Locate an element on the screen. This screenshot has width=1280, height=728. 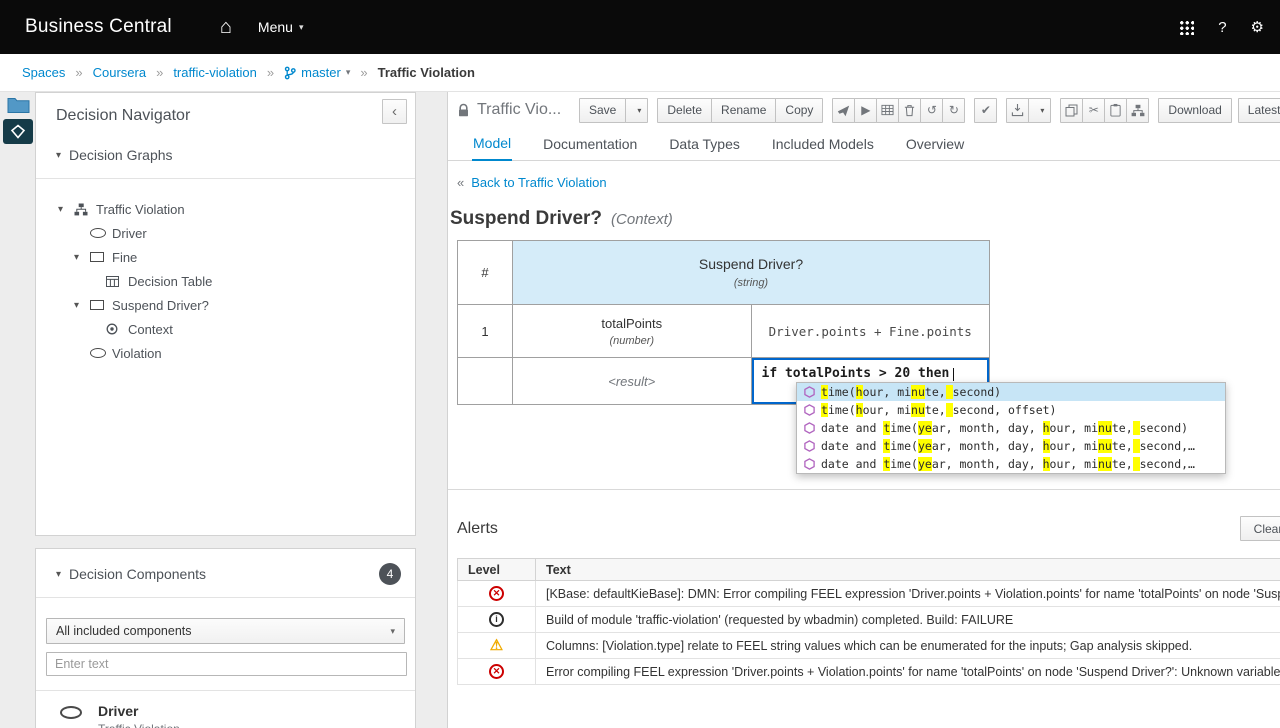
decision-navigator-dock-icon is located at coordinates (18, 131).